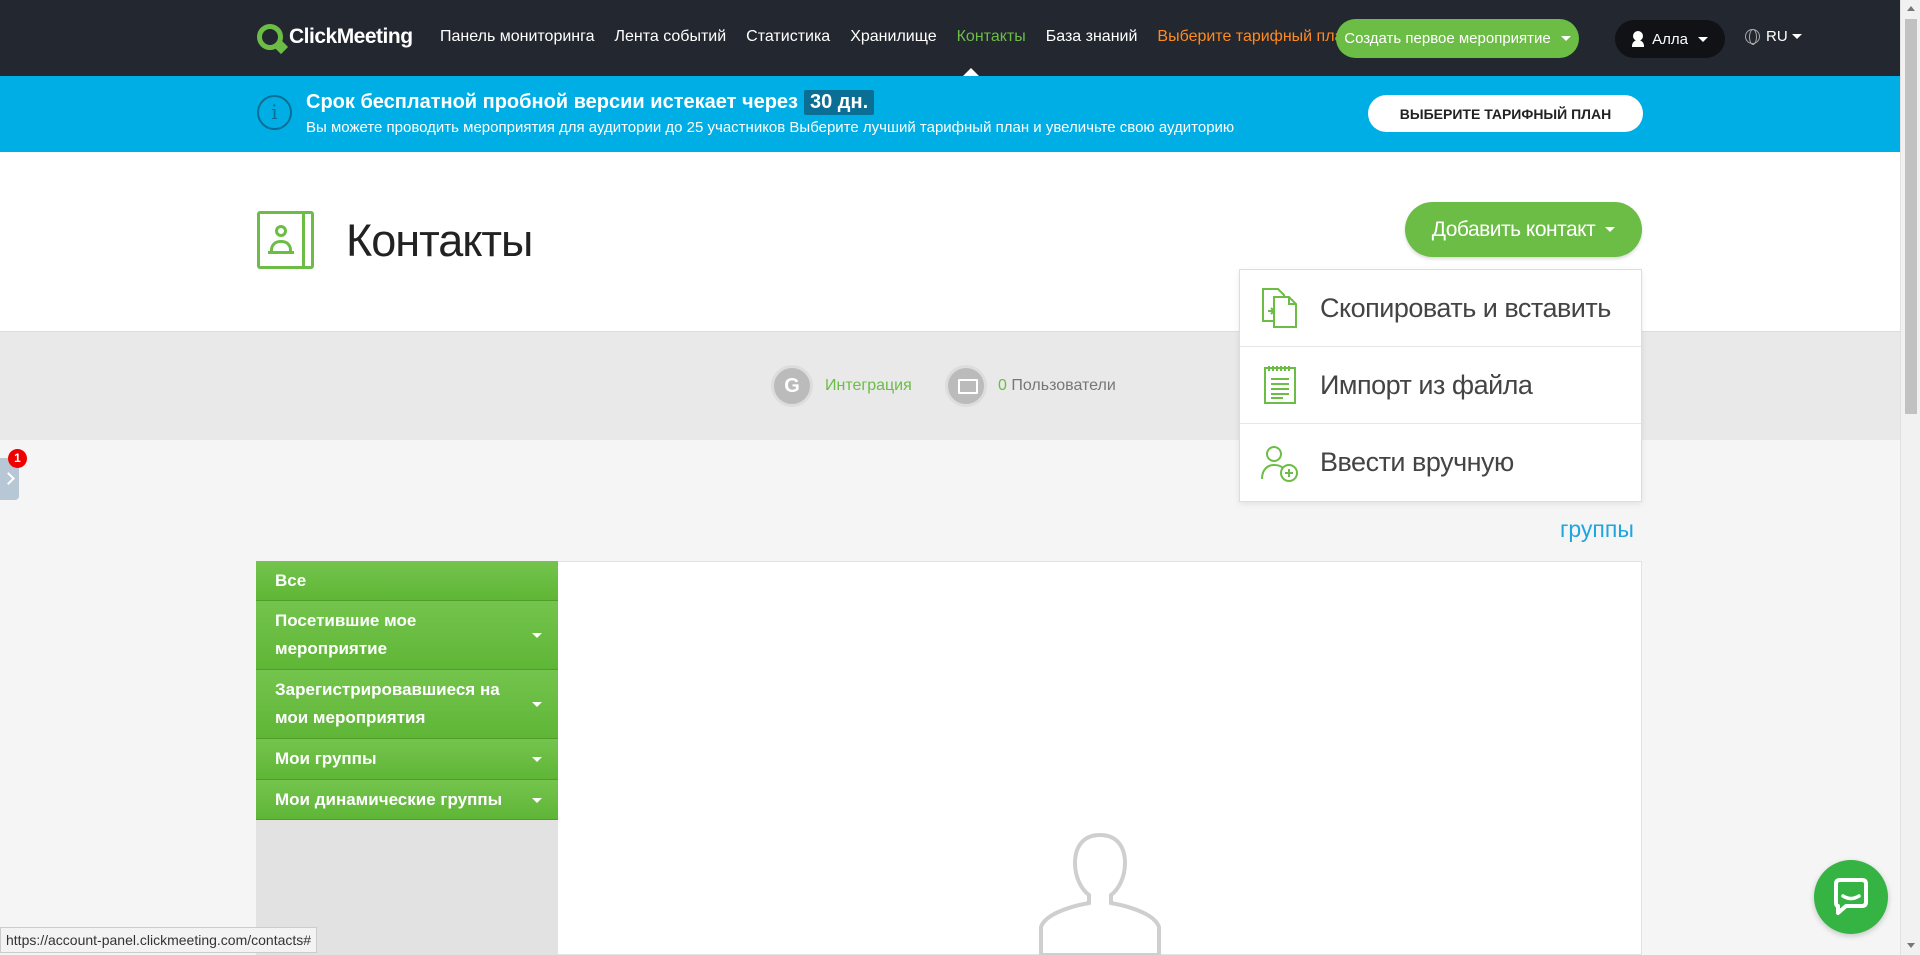 The width and height of the screenshot is (1920, 955). I want to click on add-contact-button: Добавить контакт, so click(1523, 229).